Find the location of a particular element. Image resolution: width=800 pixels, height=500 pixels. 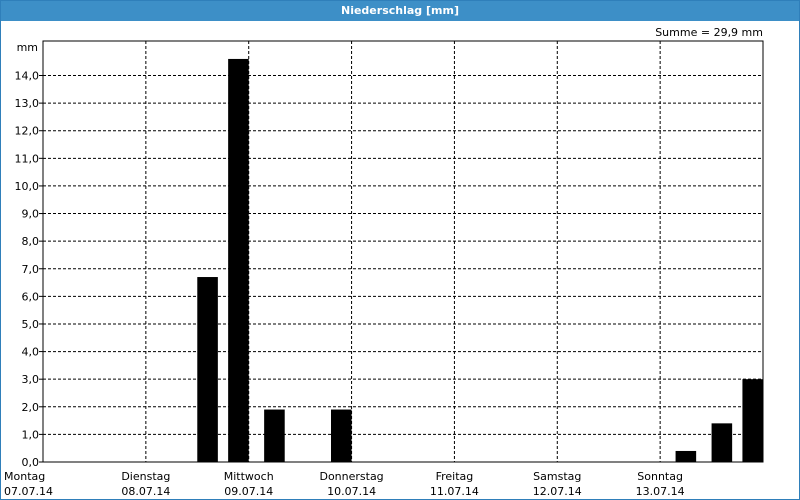

x-tick-weekday: Mittwoch is located at coordinates (249, 476).